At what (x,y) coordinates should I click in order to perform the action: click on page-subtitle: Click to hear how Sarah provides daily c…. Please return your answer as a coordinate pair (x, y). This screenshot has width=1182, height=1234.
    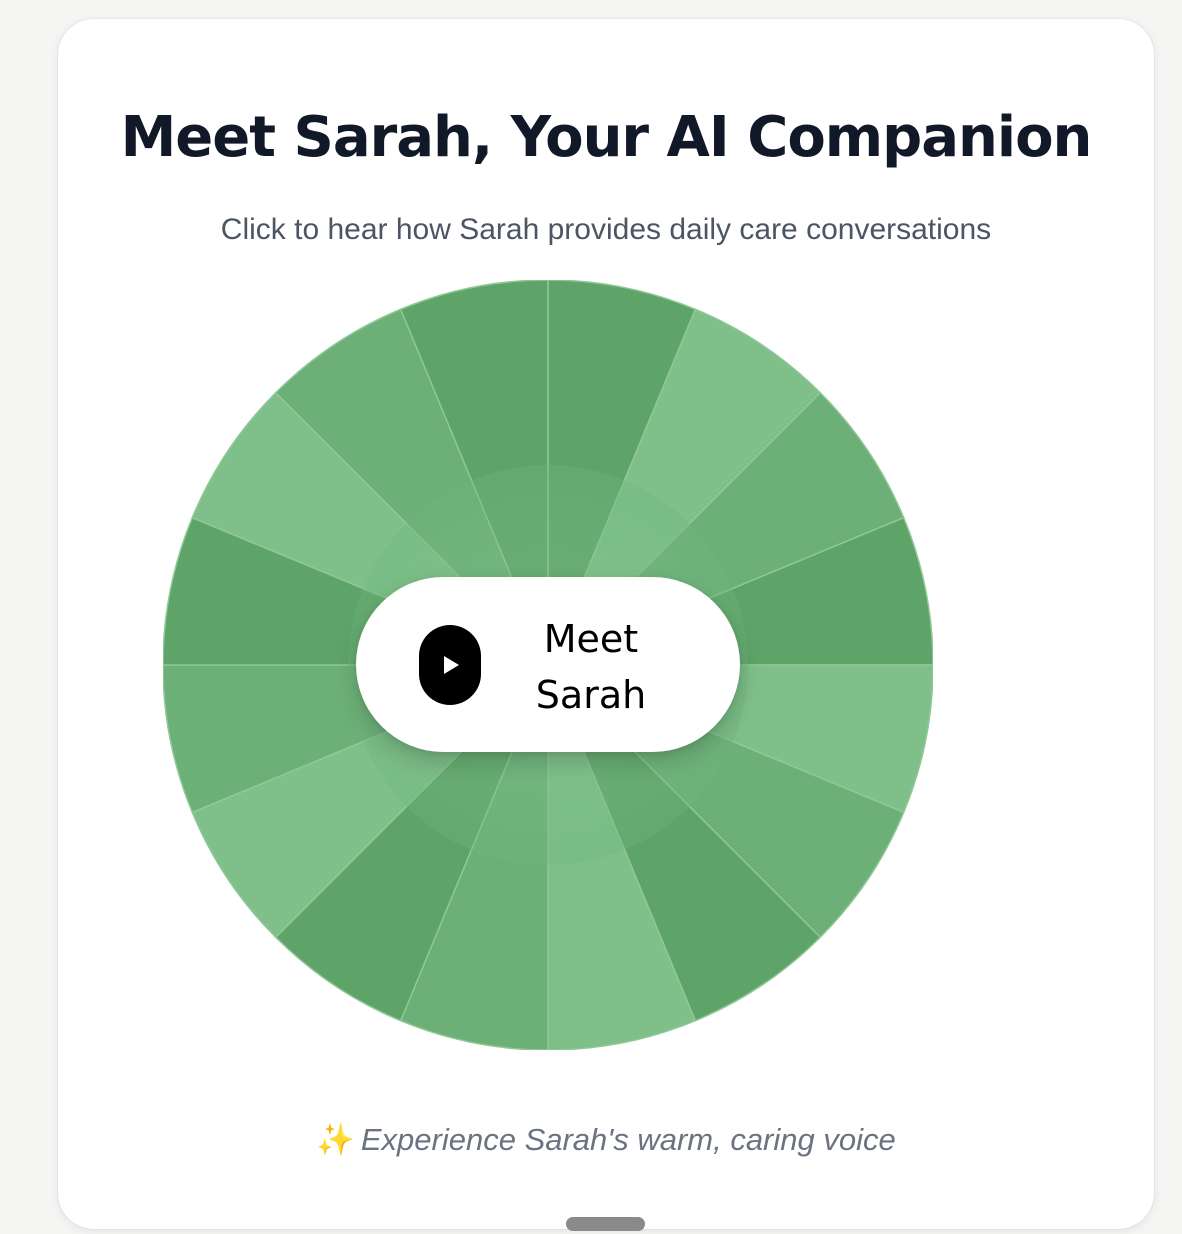
    Looking at the image, I should click on (606, 229).